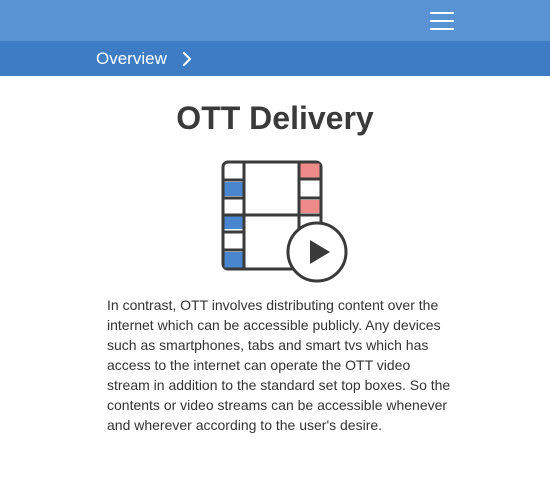  What do you see at coordinates (443, 21) in the screenshot?
I see `hamburger-menu-icon` at bounding box center [443, 21].